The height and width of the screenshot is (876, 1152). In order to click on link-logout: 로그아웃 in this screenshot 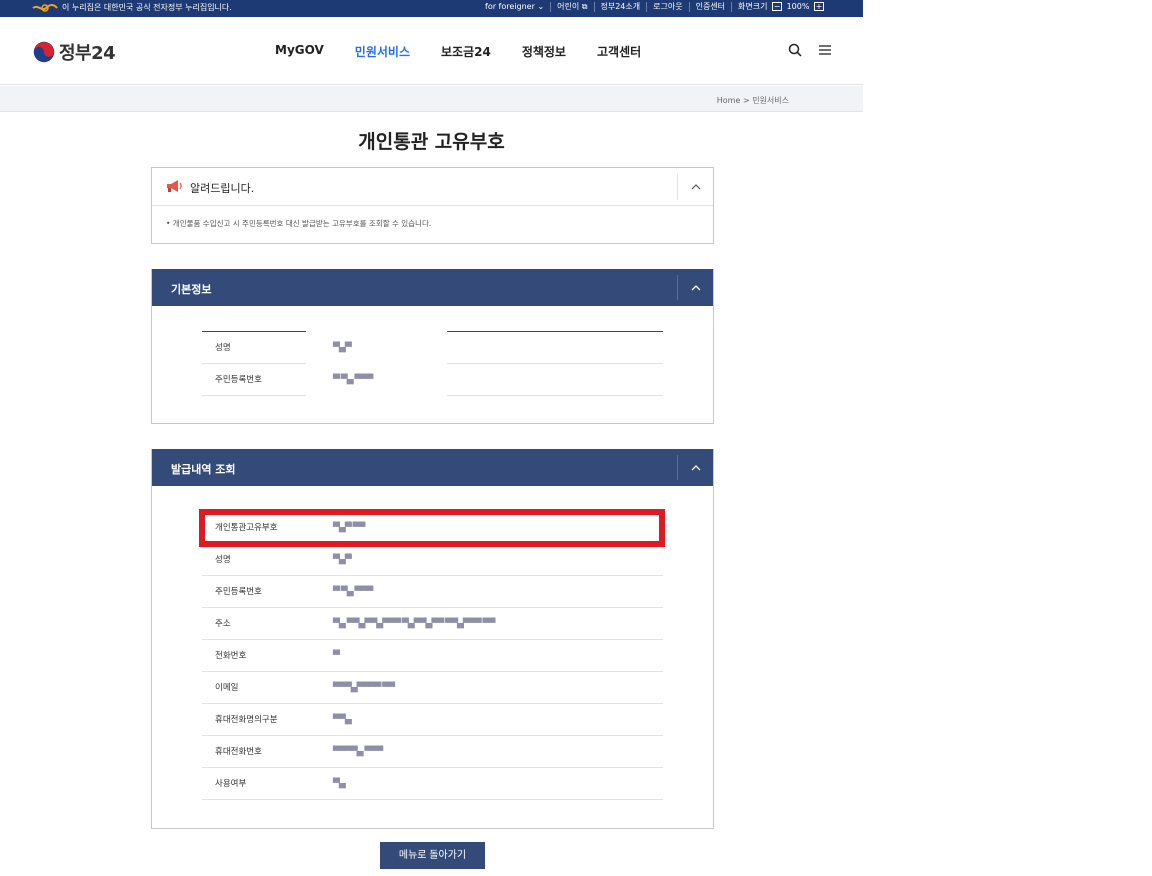, I will do `click(667, 7)`.